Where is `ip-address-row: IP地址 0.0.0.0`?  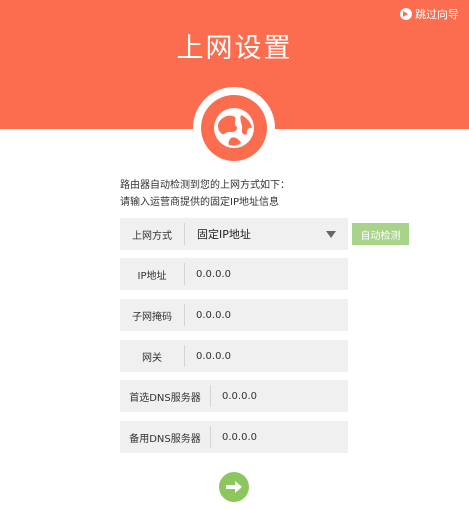 ip-address-row: IP地址 0.0.0.0 is located at coordinates (234, 274).